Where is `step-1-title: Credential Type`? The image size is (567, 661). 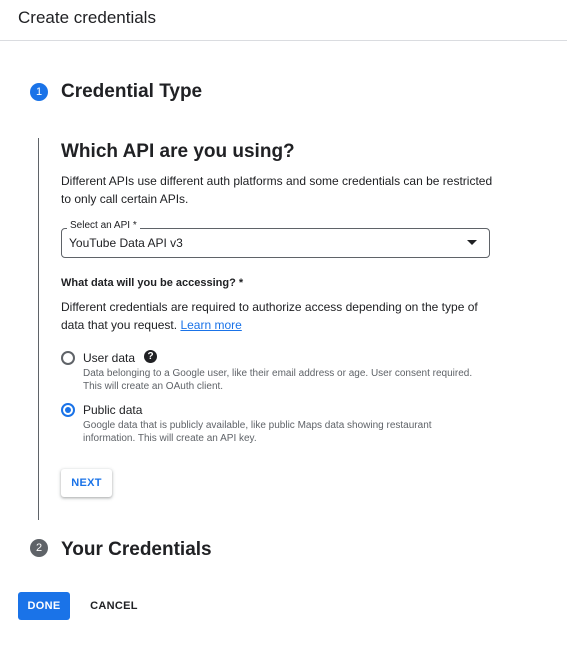 step-1-title: Credential Type is located at coordinates (131, 92).